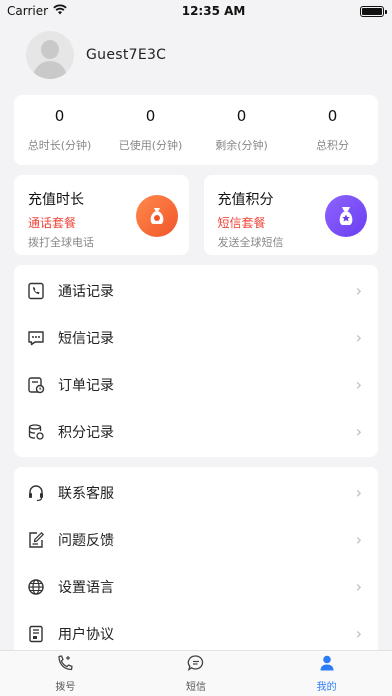  Describe the element at coordinates (60, 11) in the screenshot. I see `wifi-icon` at that location.